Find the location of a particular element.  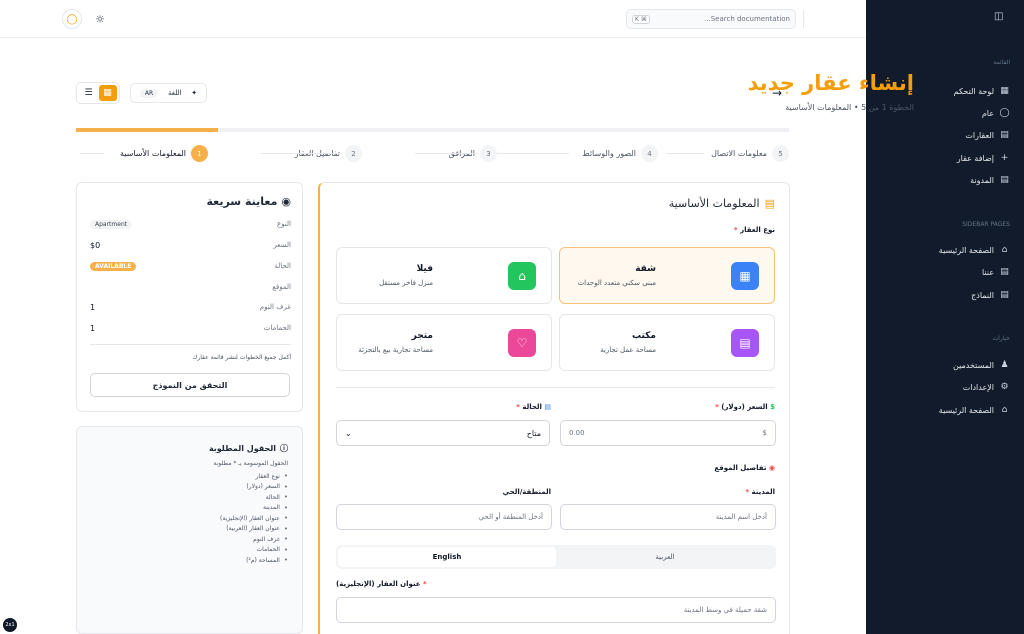

language-tabs: English العربية is located at coordinates (556, 557).